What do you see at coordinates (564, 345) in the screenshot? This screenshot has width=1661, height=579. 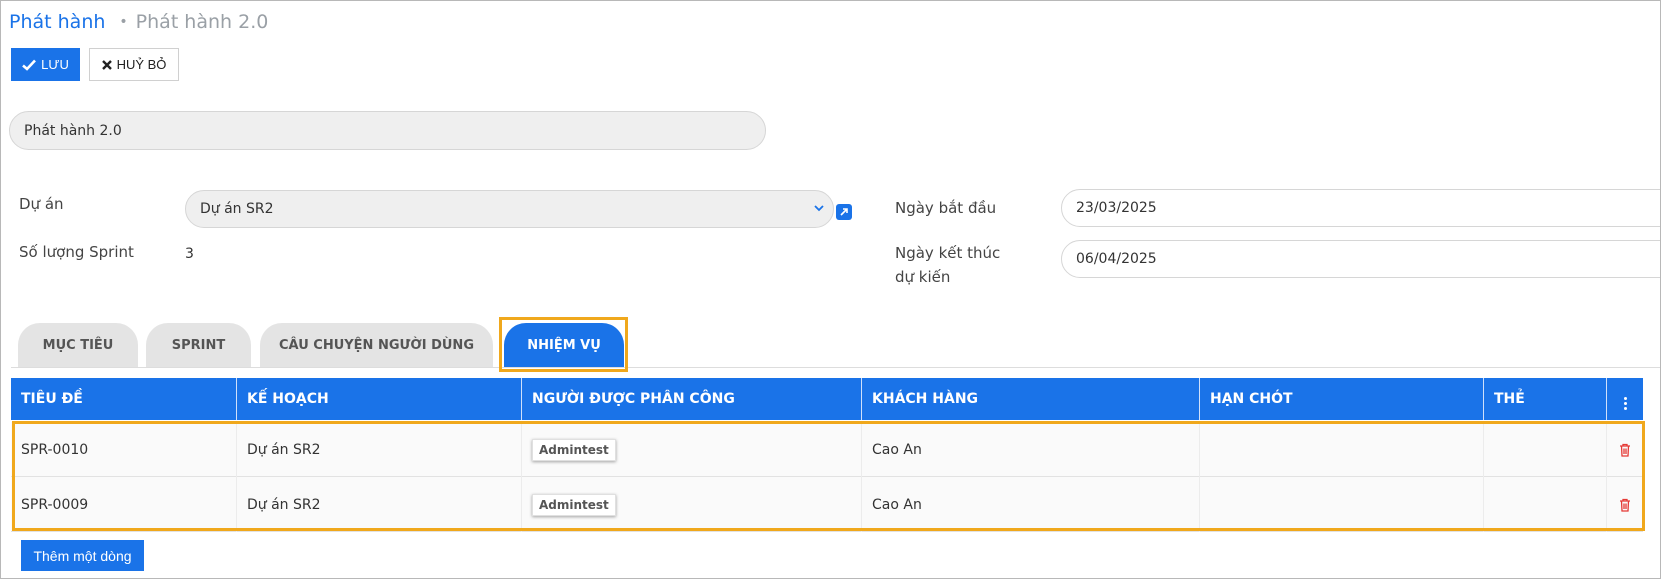 I see `tab-tasks: NHIỆM VỤ` at bounding box center [564, 345].